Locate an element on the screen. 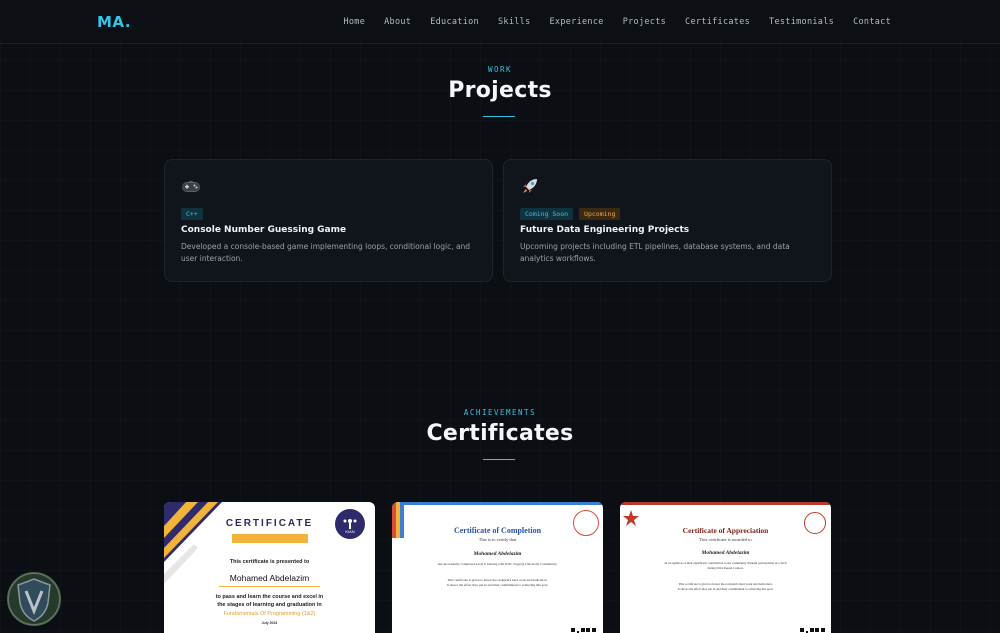  cert-body-line: the stages of learning and graduation in is located at coordinates (269, 605).